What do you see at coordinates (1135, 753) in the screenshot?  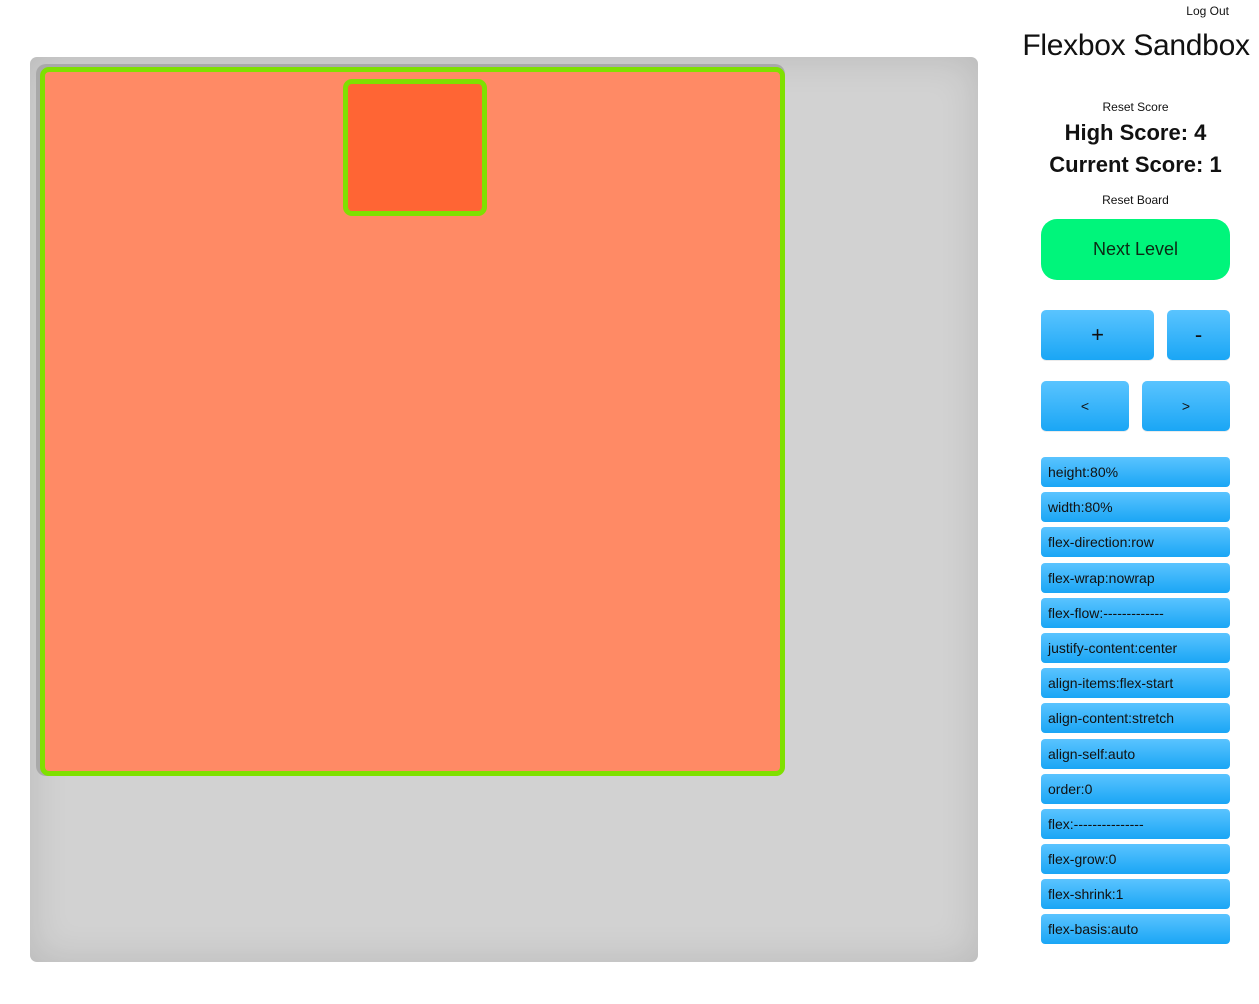 I see `prop-align-self-button: align-self:auto` at bounding box center [1135, 753].